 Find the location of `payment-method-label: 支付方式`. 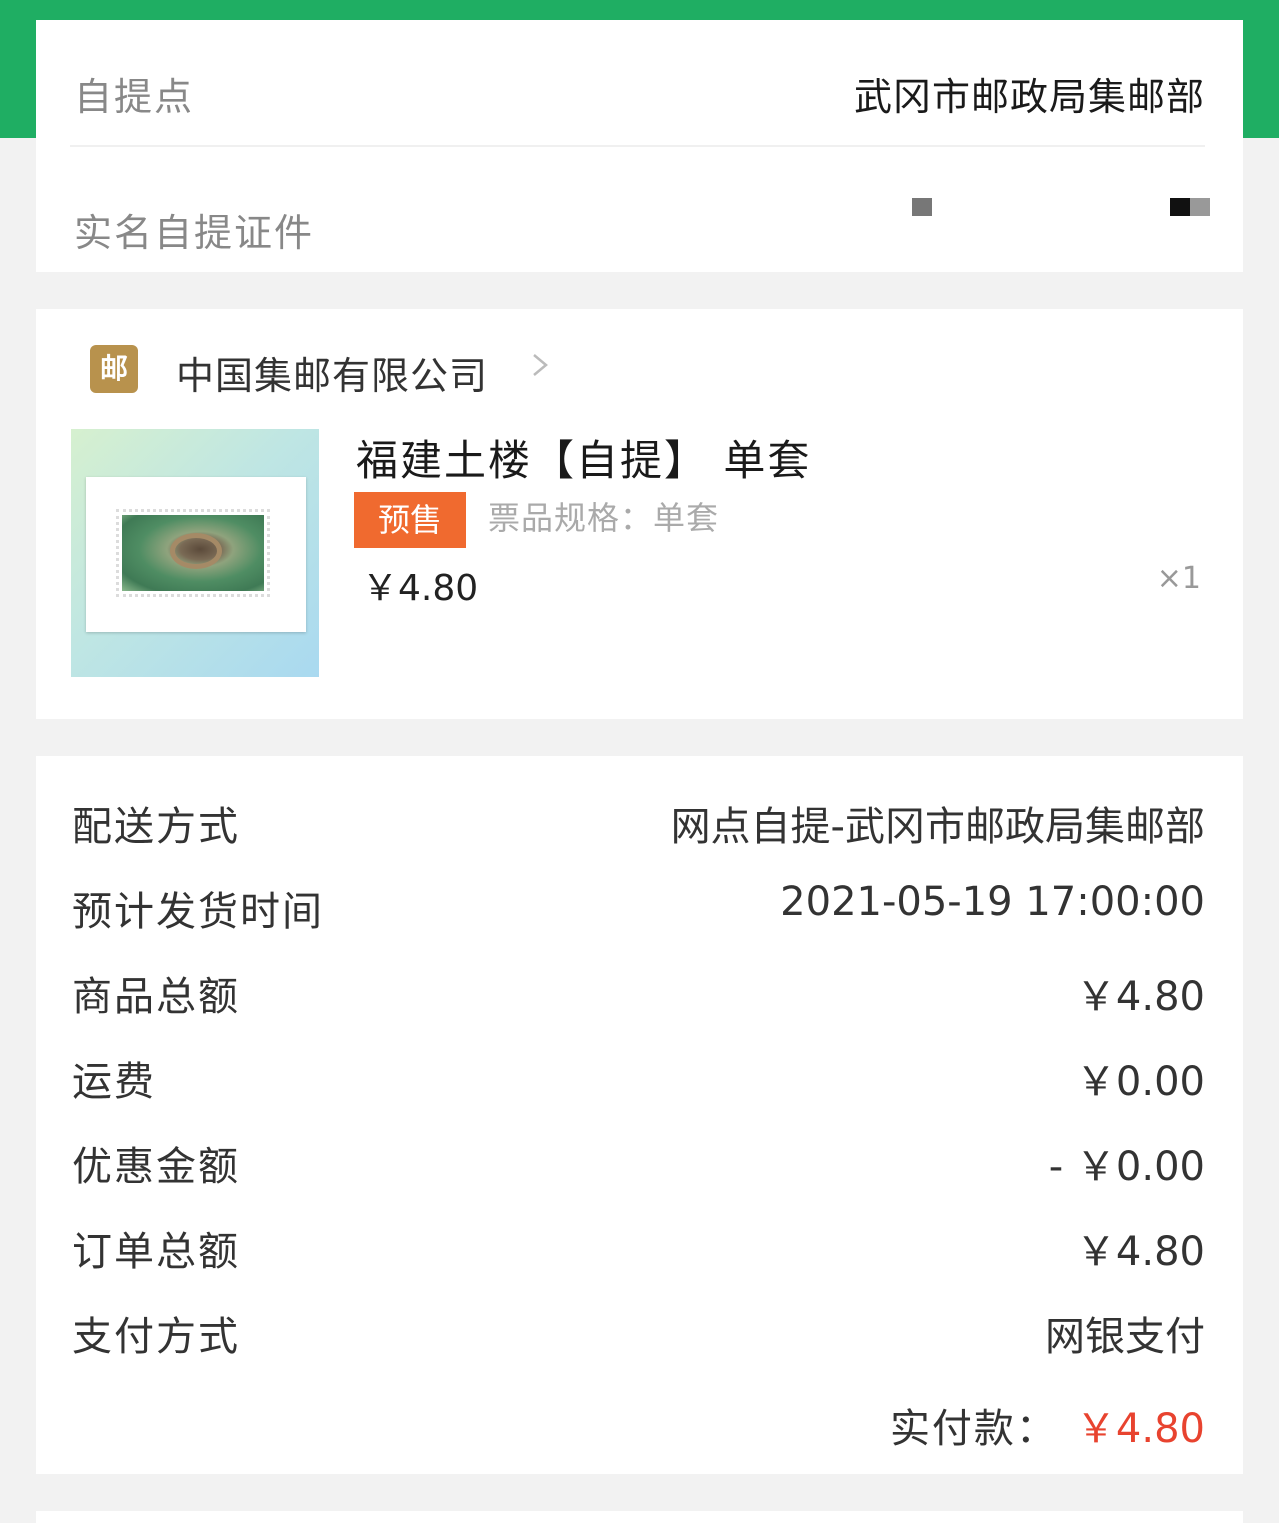

payment-method-label: 支付方式 is located at coordinates (156, 1337).